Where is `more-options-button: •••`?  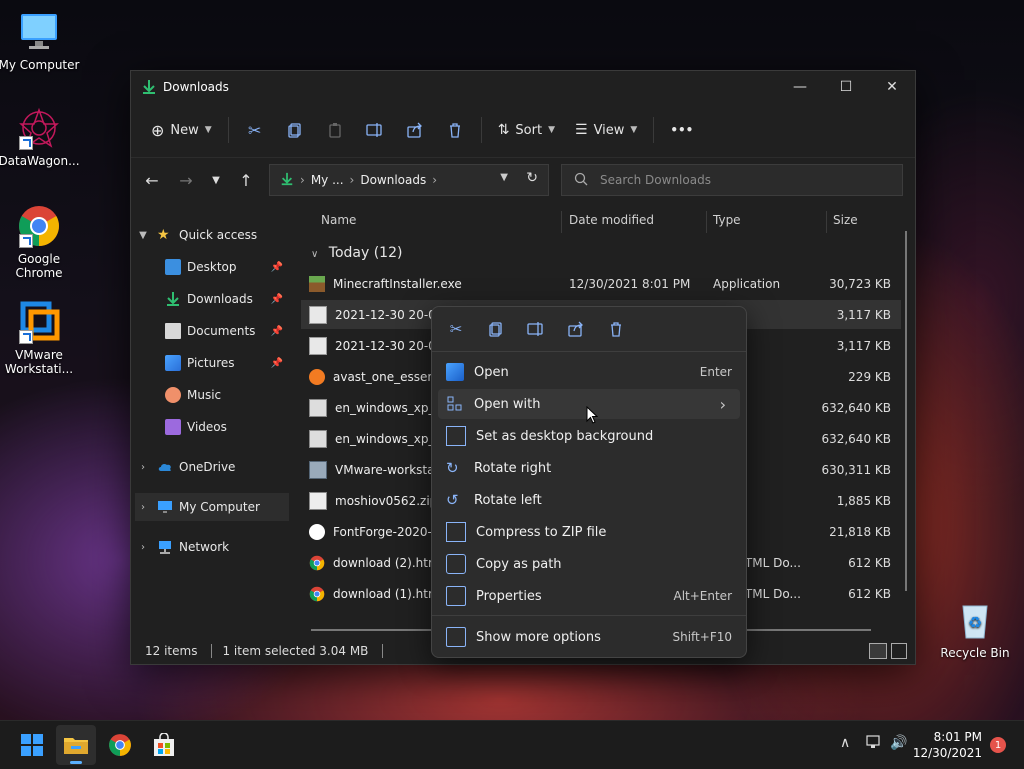 more-options-button: ••• is located at coordinates (681, 130).